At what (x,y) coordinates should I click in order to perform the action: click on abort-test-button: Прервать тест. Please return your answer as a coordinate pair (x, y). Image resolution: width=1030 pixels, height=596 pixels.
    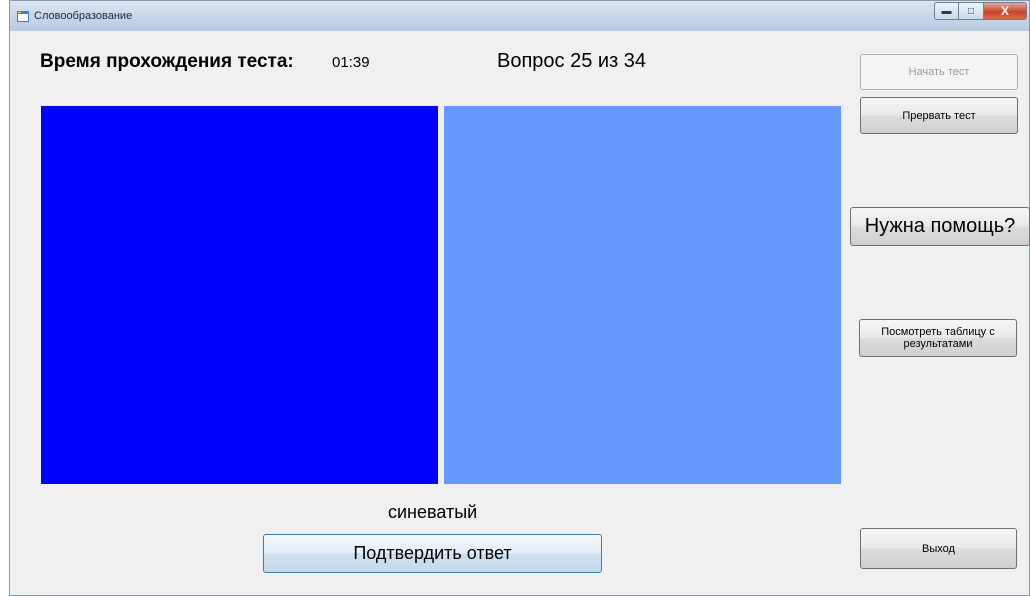
    Looking at the image, I should click on (939, 115).